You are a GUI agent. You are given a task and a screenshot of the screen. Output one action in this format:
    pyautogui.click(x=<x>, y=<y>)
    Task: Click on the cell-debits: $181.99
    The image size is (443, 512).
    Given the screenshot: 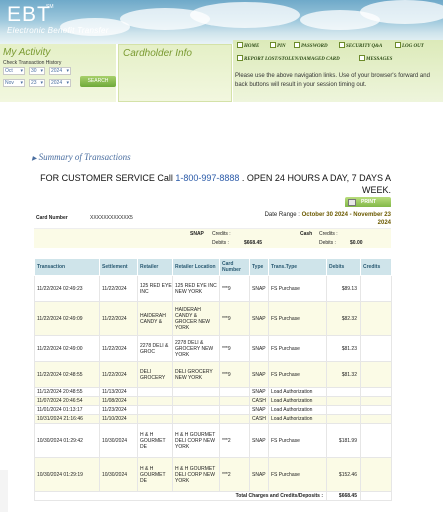 What is the action you would take?
    pyautogui.click(x=343, y=440)
    